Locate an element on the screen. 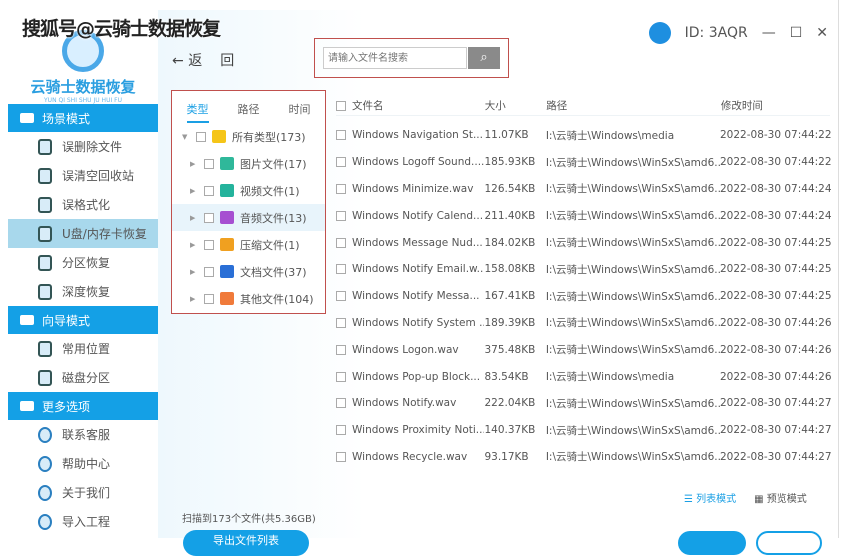 Image resolution: width=858 pixels, height=556 pixels. file-size: 167.41KB is located at coordinates (510, 296).